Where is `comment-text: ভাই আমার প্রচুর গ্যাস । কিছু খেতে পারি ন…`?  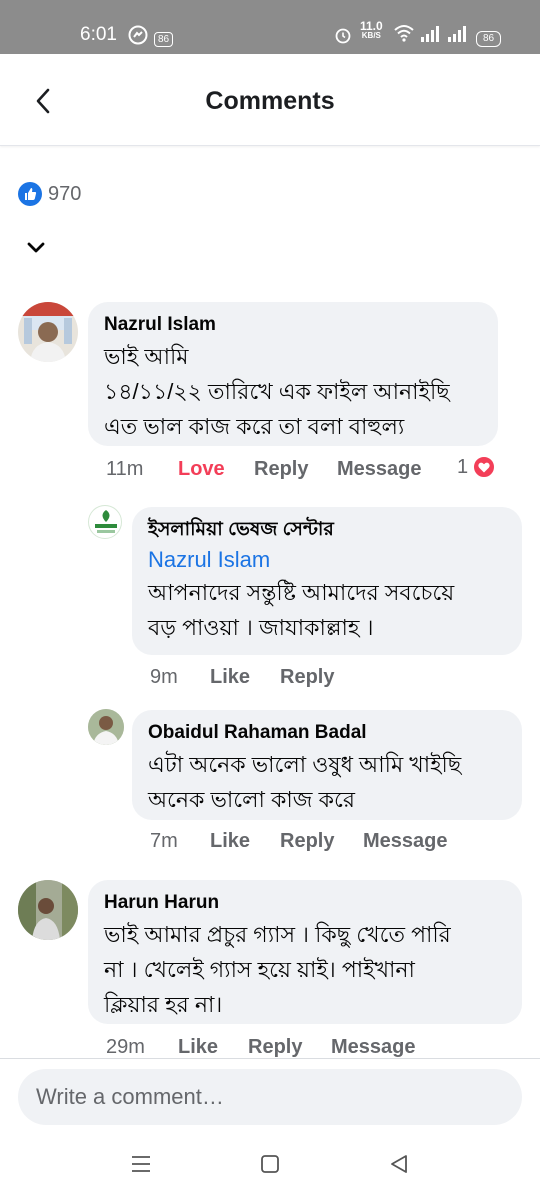
comment-text: ভাই আমার প্রচুর গ্যাস । কিছু খেতে পারি ন… is located at coordinates (277, 969).